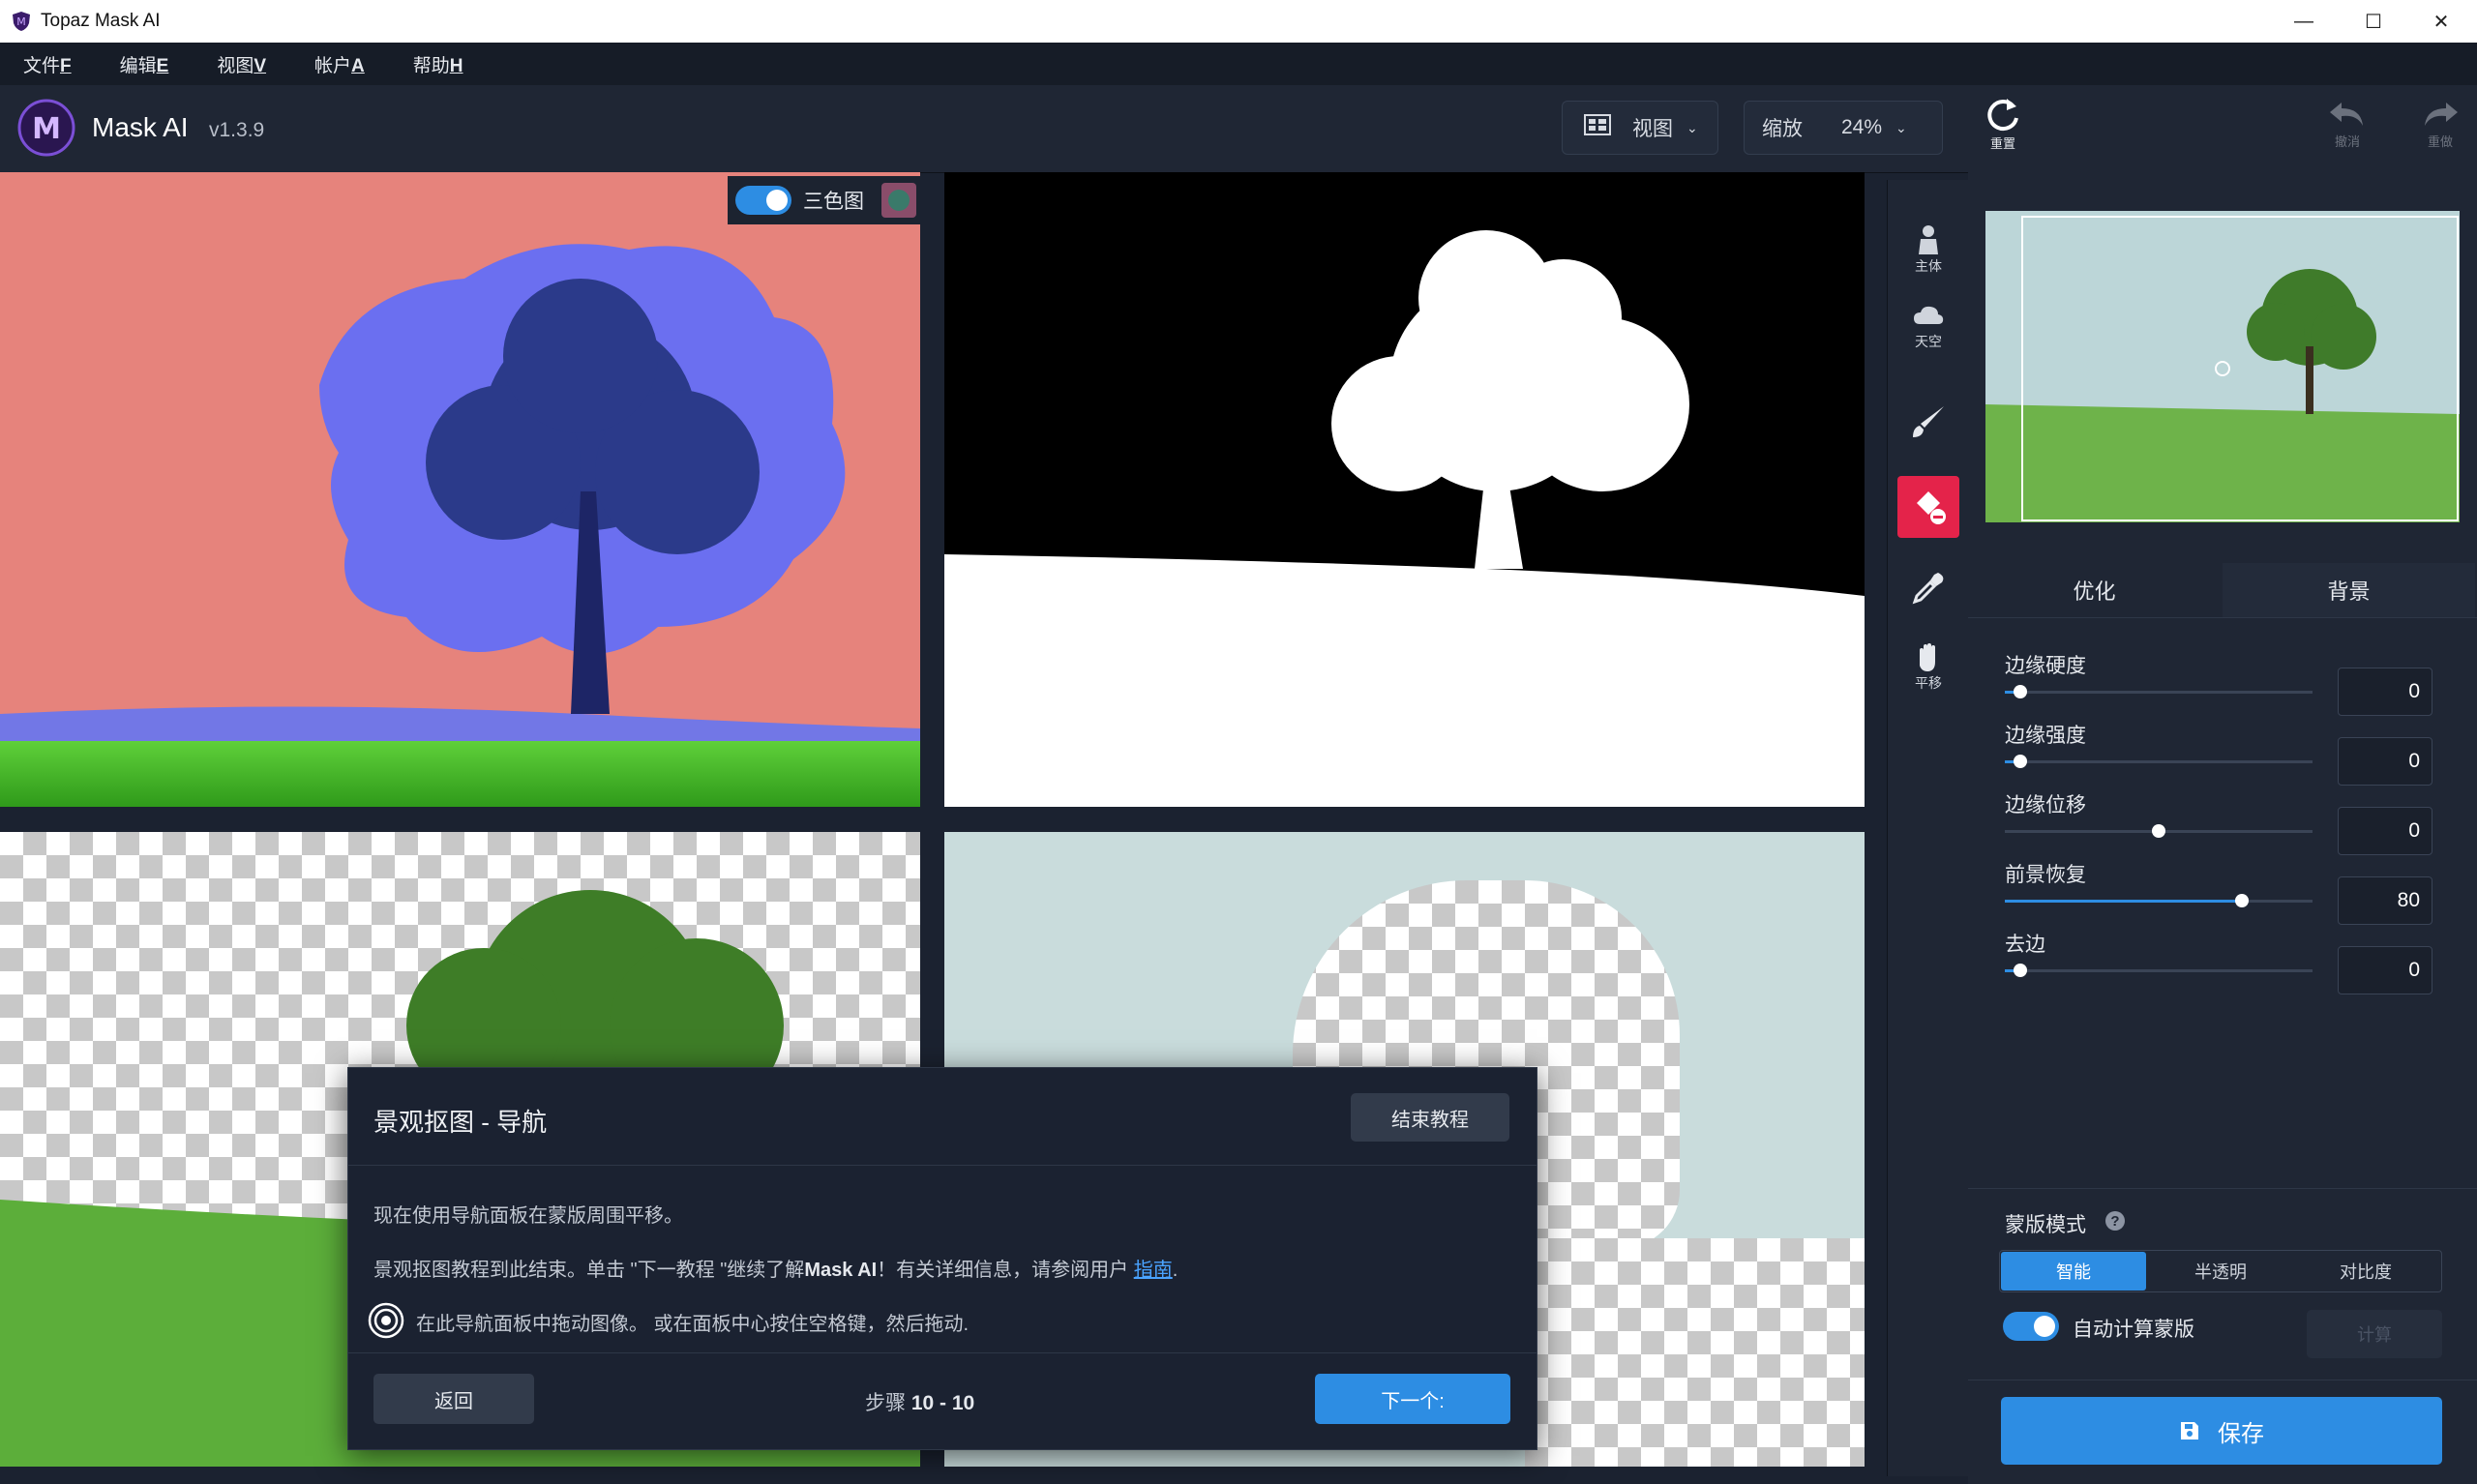 The width and height of the screenshot is (2477, 1484). I want to click on redo-button: 重做, so click(2440, 129).